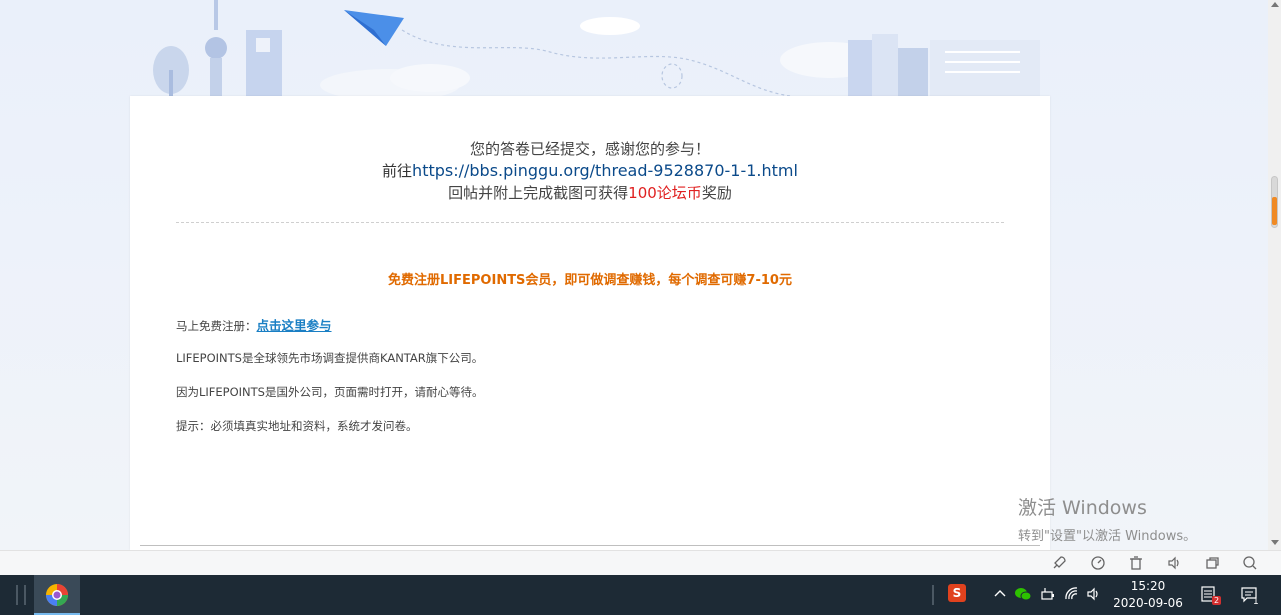  What do you see at coordinates (297, 426) in the screenshot?
I see `info-line-3: 提示：必须填真实地址和资料，系统才发问卷。` at bounding box center [297, 426].